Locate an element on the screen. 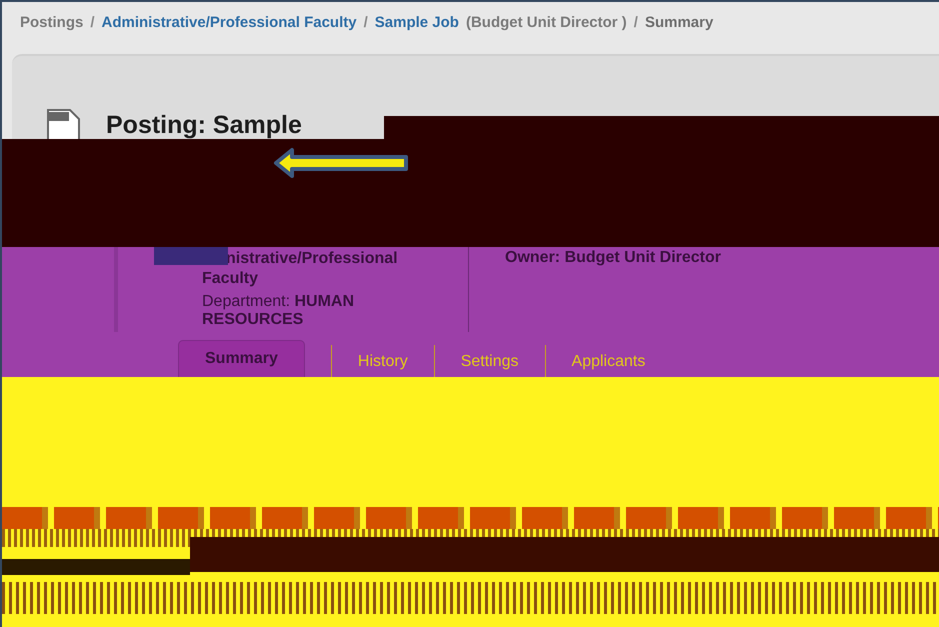 The height and width of the screenshot is (627, 939). breadcrumb-text: (Budget Unit Director ) is located at coordinates (546, 22).